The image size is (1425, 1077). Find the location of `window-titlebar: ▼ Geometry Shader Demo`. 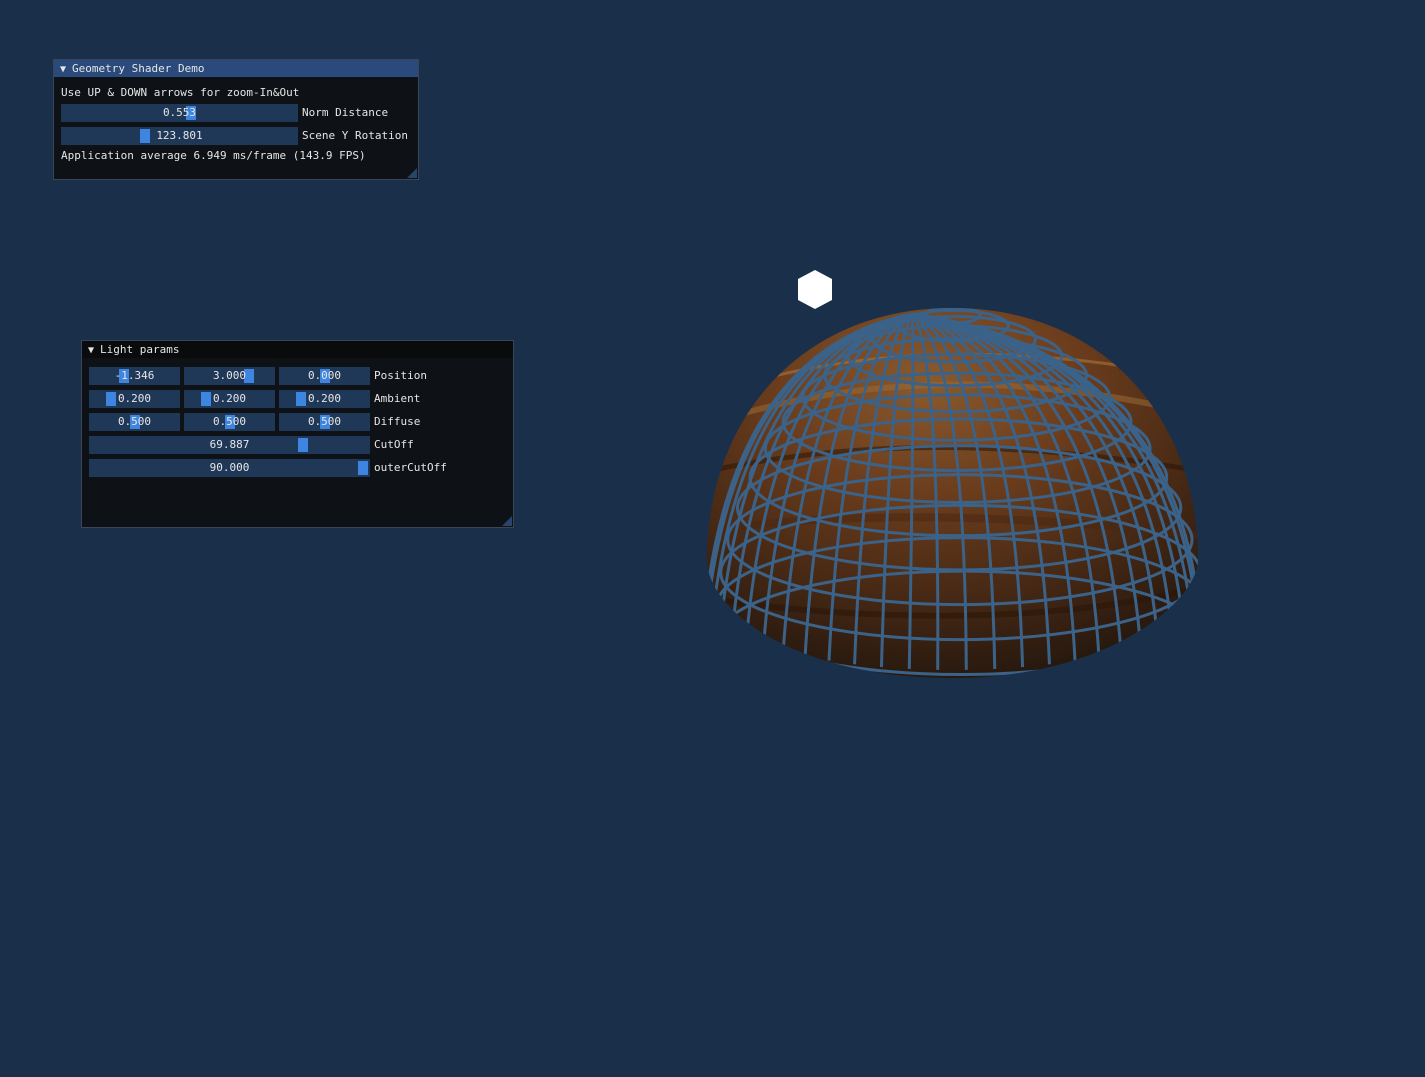

window-titlebar: ▼ Geometry Shader Demo is located at coordinates (236, 68).